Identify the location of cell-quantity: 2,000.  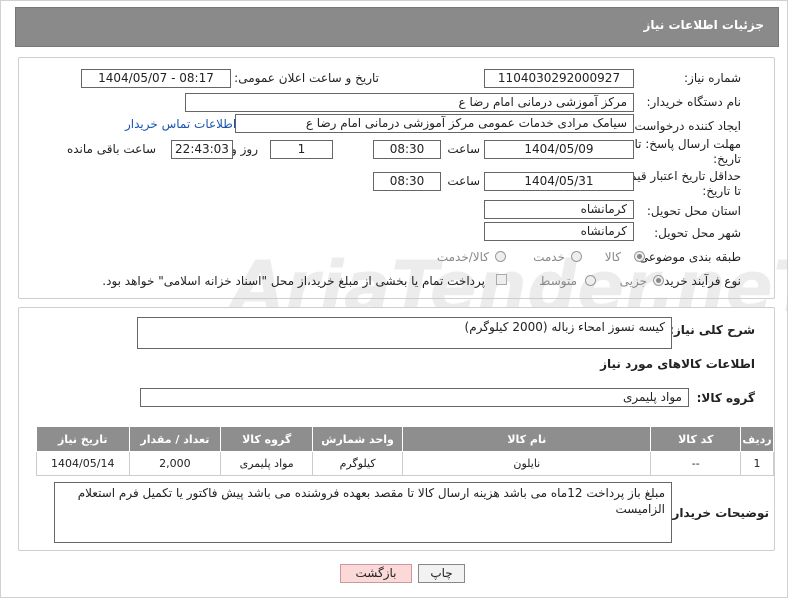
(175, 463).